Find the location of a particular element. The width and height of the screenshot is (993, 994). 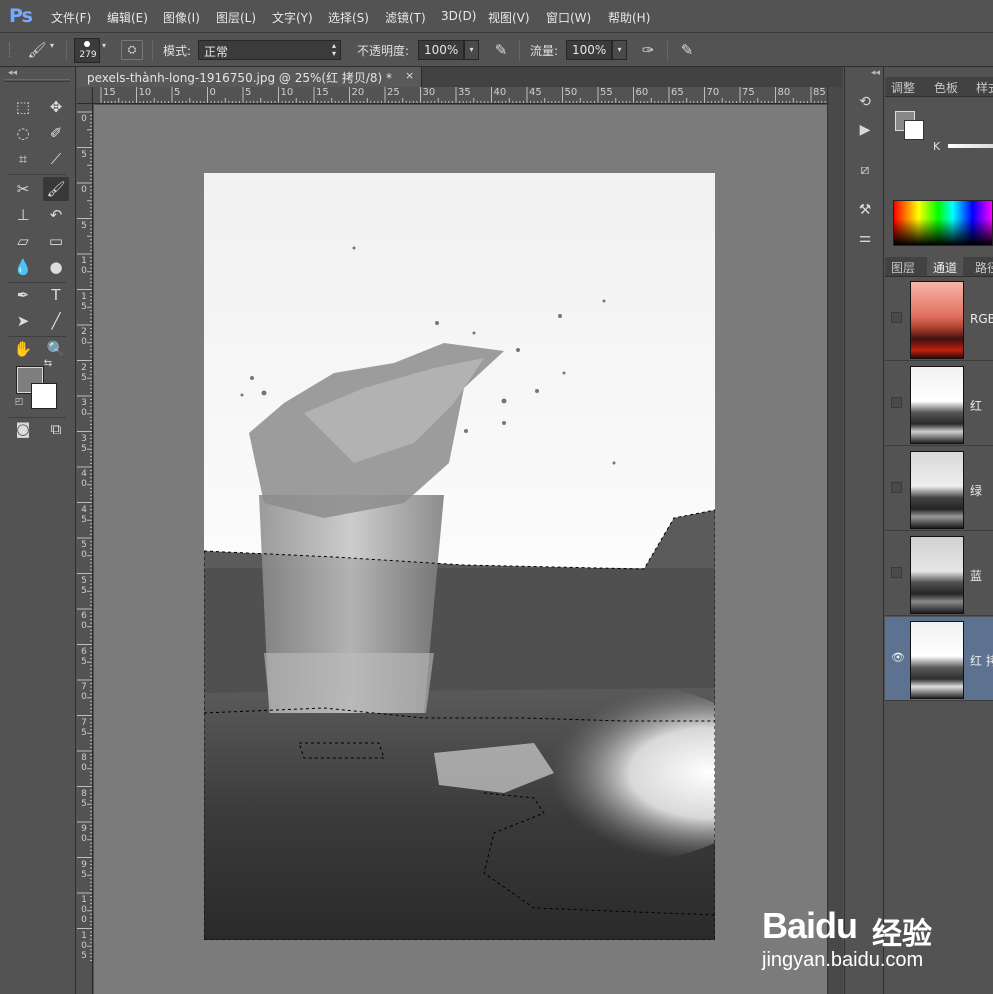

tab-styles: 样式 is located at coordinates (981, 86).